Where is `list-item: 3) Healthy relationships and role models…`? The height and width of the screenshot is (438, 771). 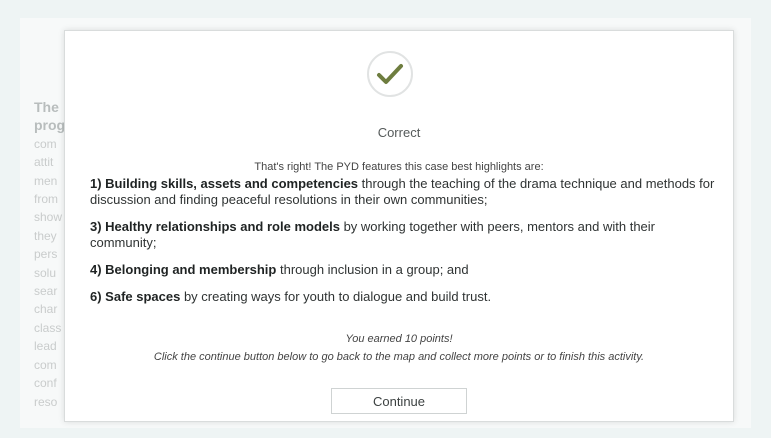 list-item: 3) Healthy relationships and role models… is located at coordinates (405, 235).